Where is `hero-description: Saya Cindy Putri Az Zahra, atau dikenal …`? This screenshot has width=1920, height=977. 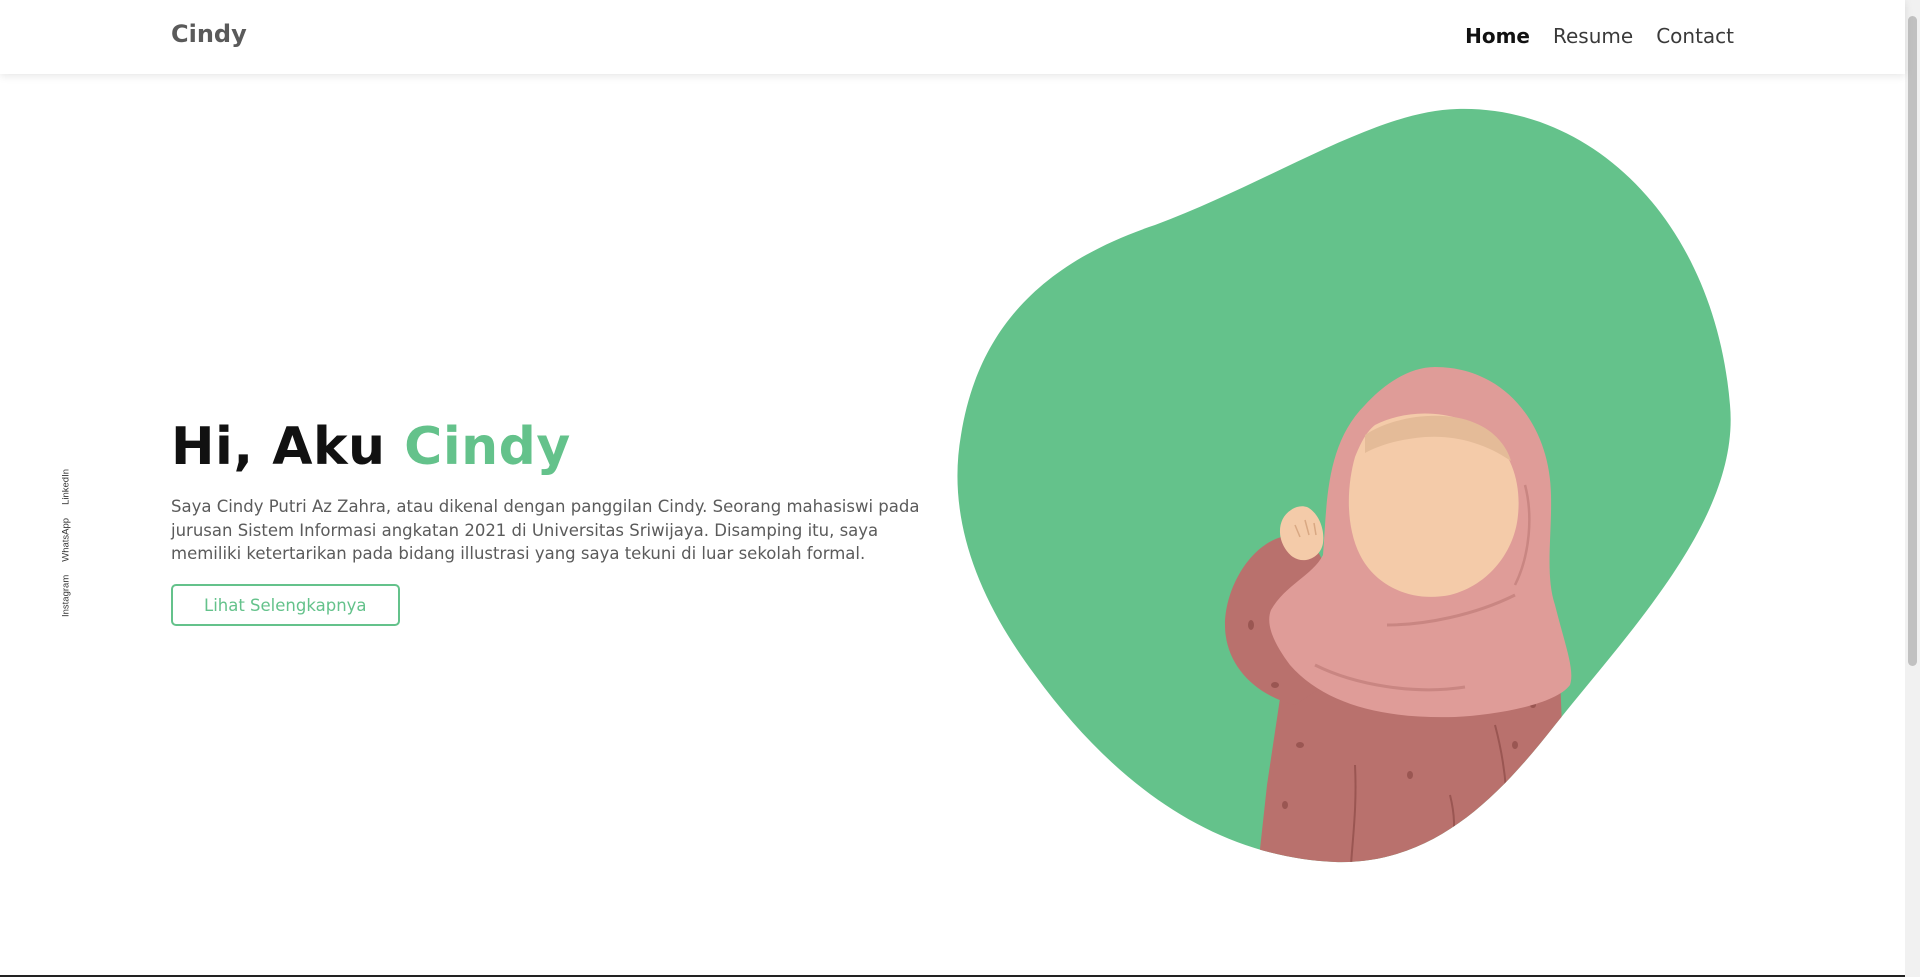
hero-description: Saya Cindy Putri Az Zahra, atau dikenal … is located at coordinates (545, 530).